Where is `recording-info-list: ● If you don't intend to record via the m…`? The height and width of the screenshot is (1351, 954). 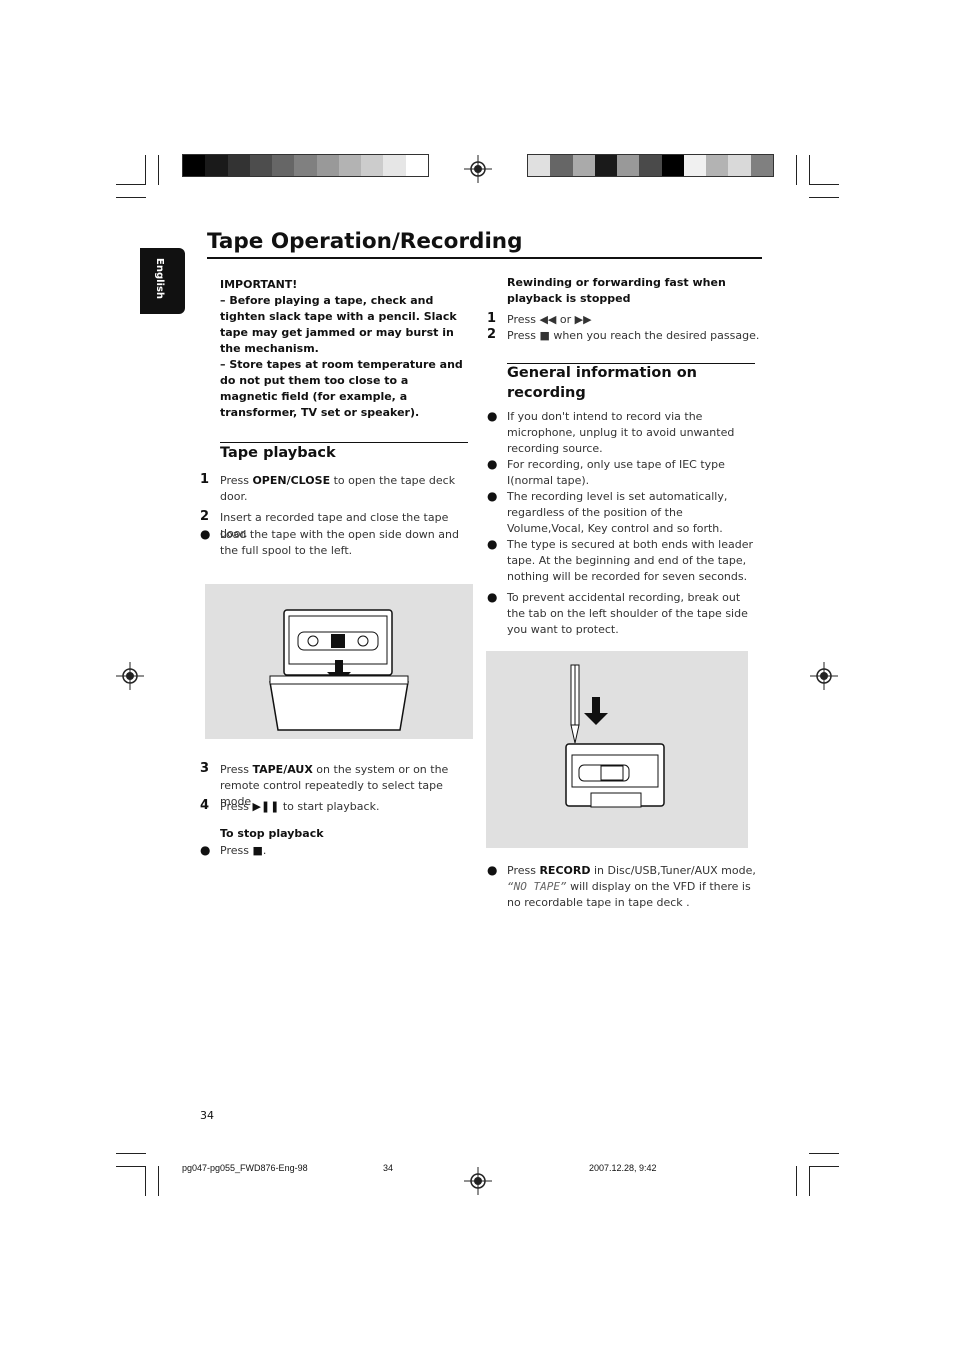 recording-info-list: ● If you don't intend to record via the m… is located at coordinates (622, 523).